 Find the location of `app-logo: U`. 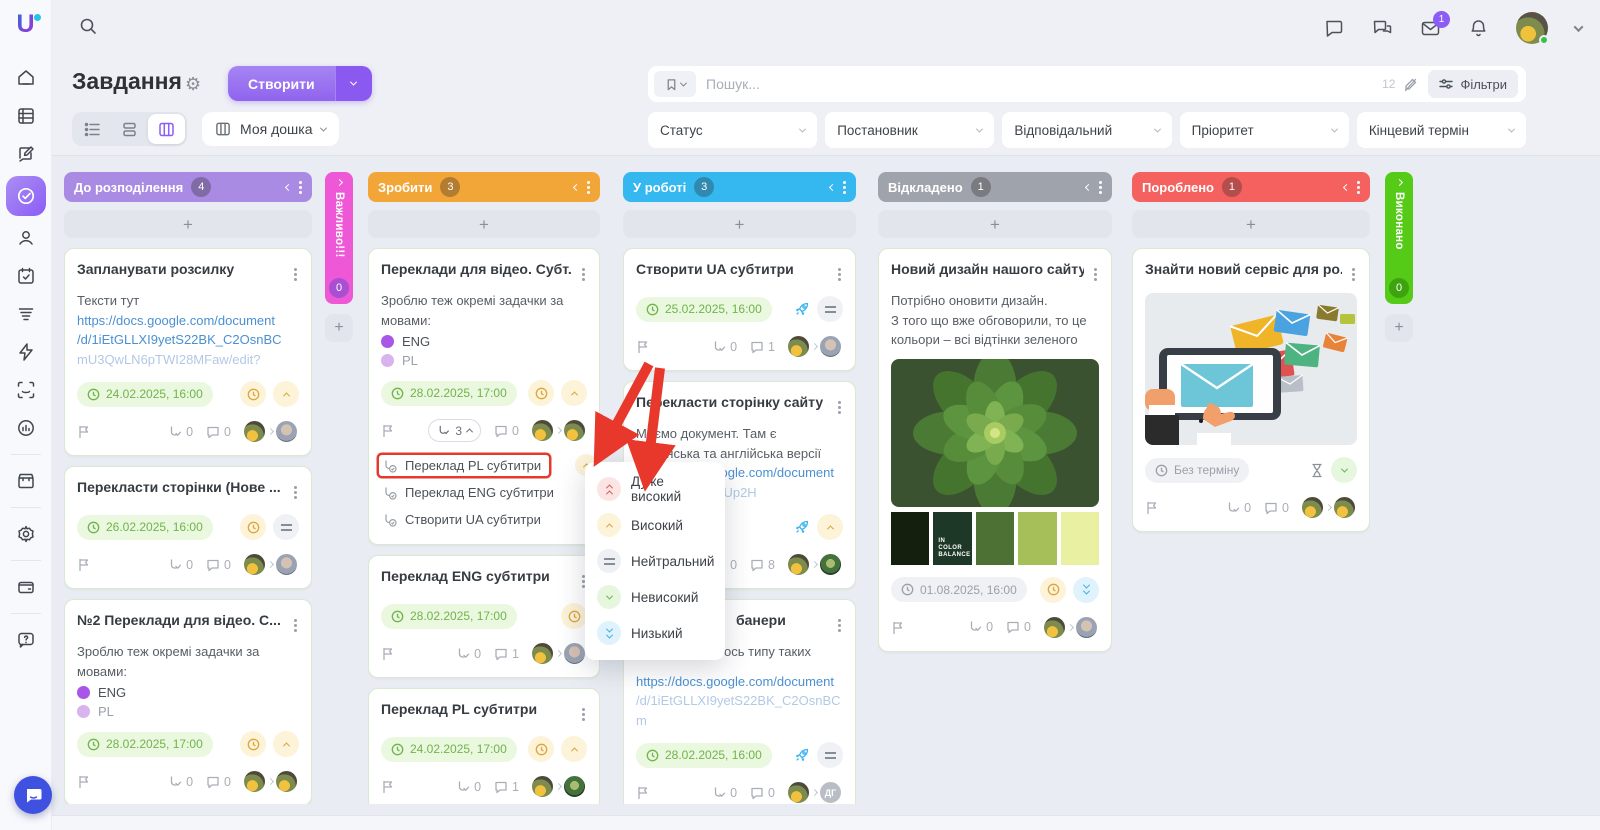

app-logo: U is located at coordinates (28, 24).